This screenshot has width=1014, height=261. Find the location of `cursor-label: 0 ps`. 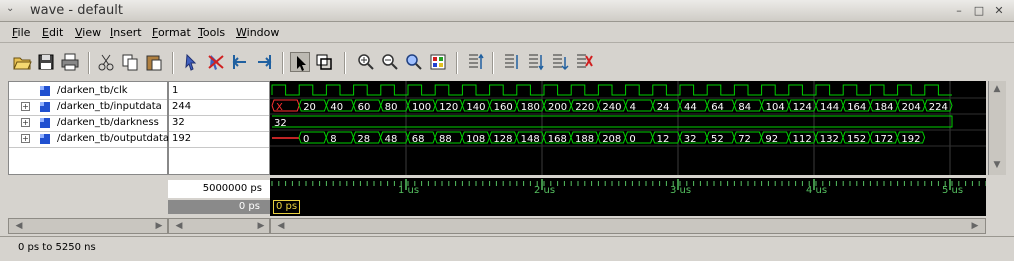

cursor-label: 0 ps is located at coordinates (287, 207).